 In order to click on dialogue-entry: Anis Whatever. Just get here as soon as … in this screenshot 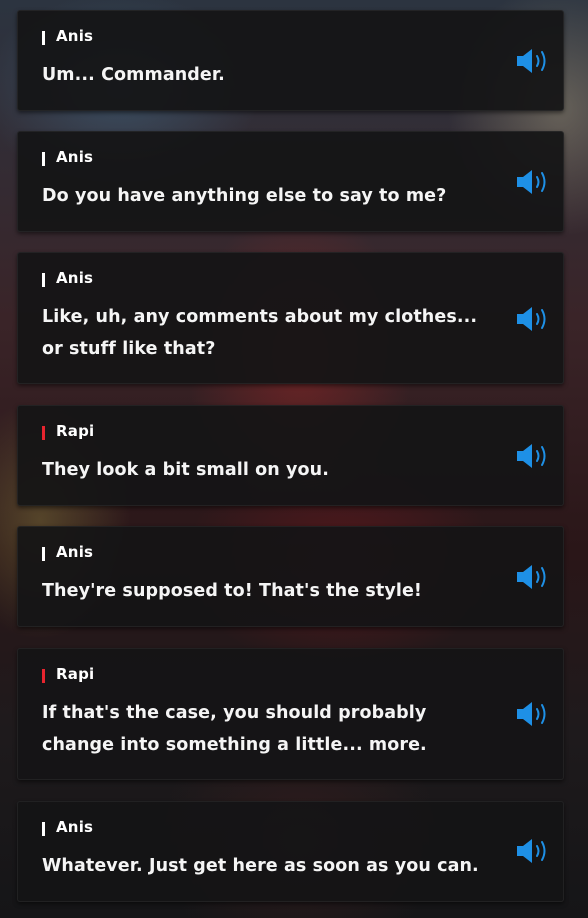, I will do `click(290, 851)`.